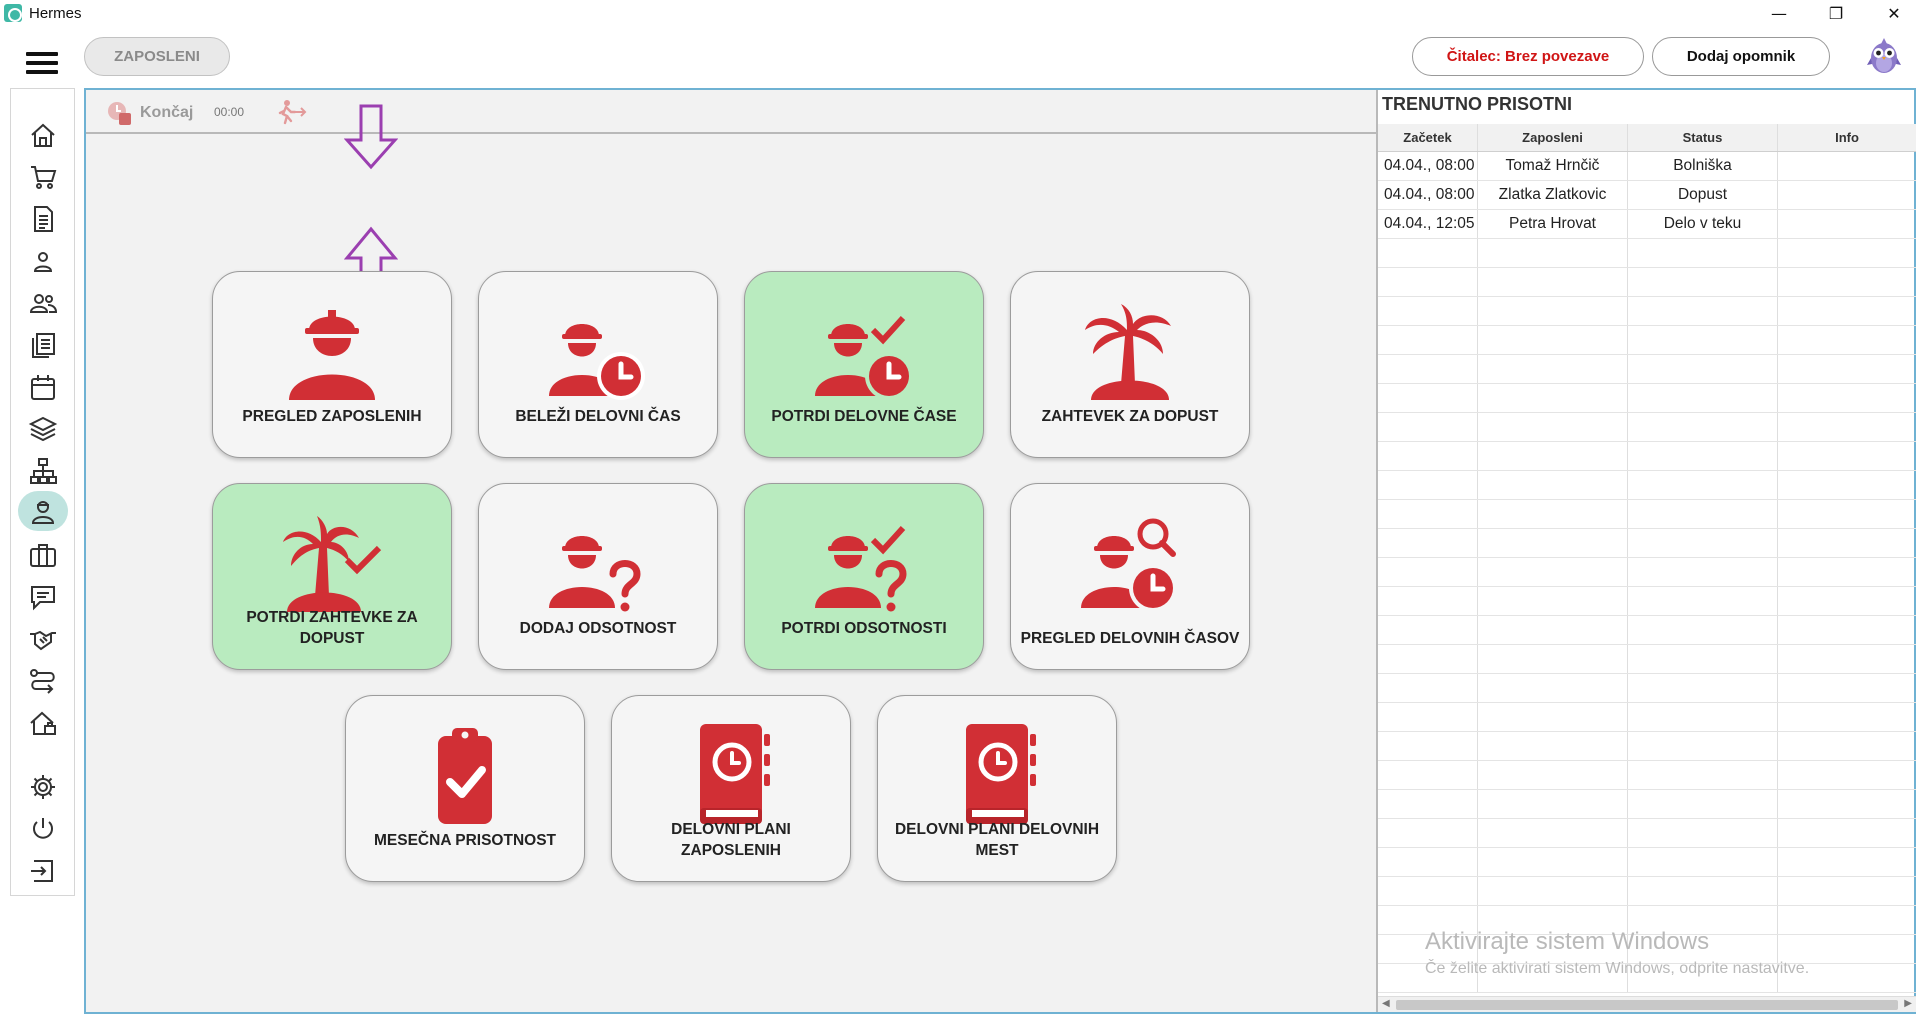  I want to click on cell-info, so click(1847, 195).